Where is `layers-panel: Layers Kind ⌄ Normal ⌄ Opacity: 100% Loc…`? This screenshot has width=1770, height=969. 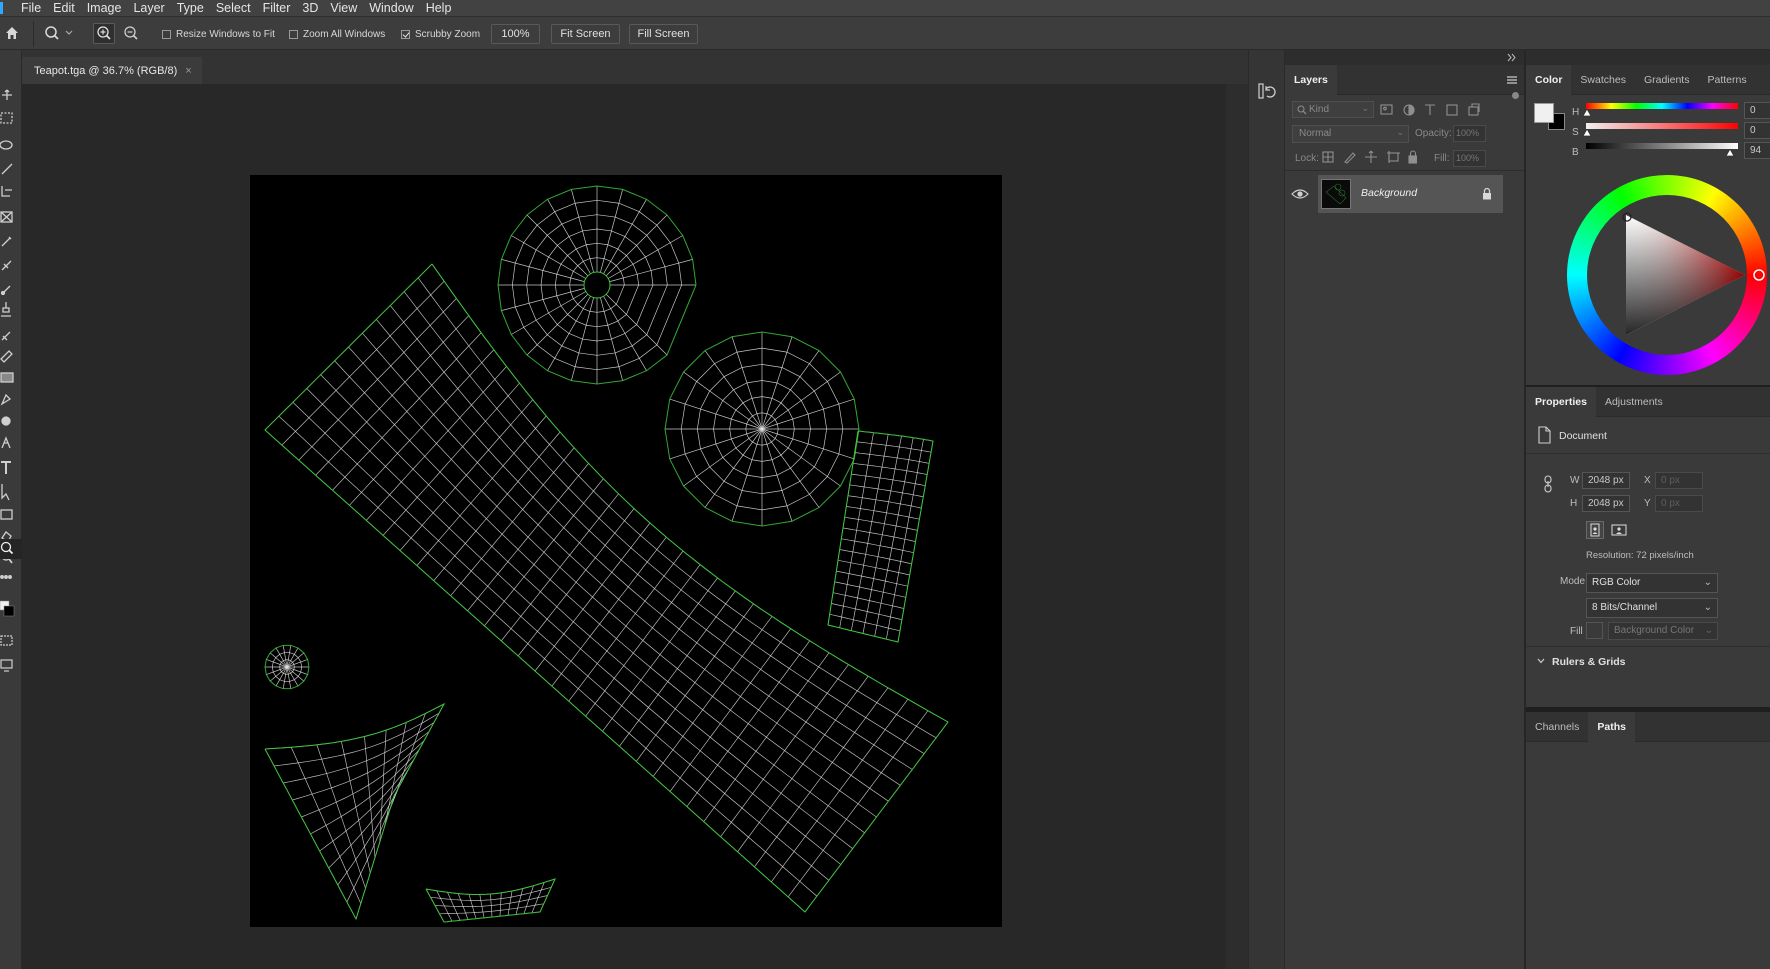 layers-panel: Layers Kind ⌄ Normal ⌄ Opacity: 100% Loc… is located at coordinates (1404, 516).